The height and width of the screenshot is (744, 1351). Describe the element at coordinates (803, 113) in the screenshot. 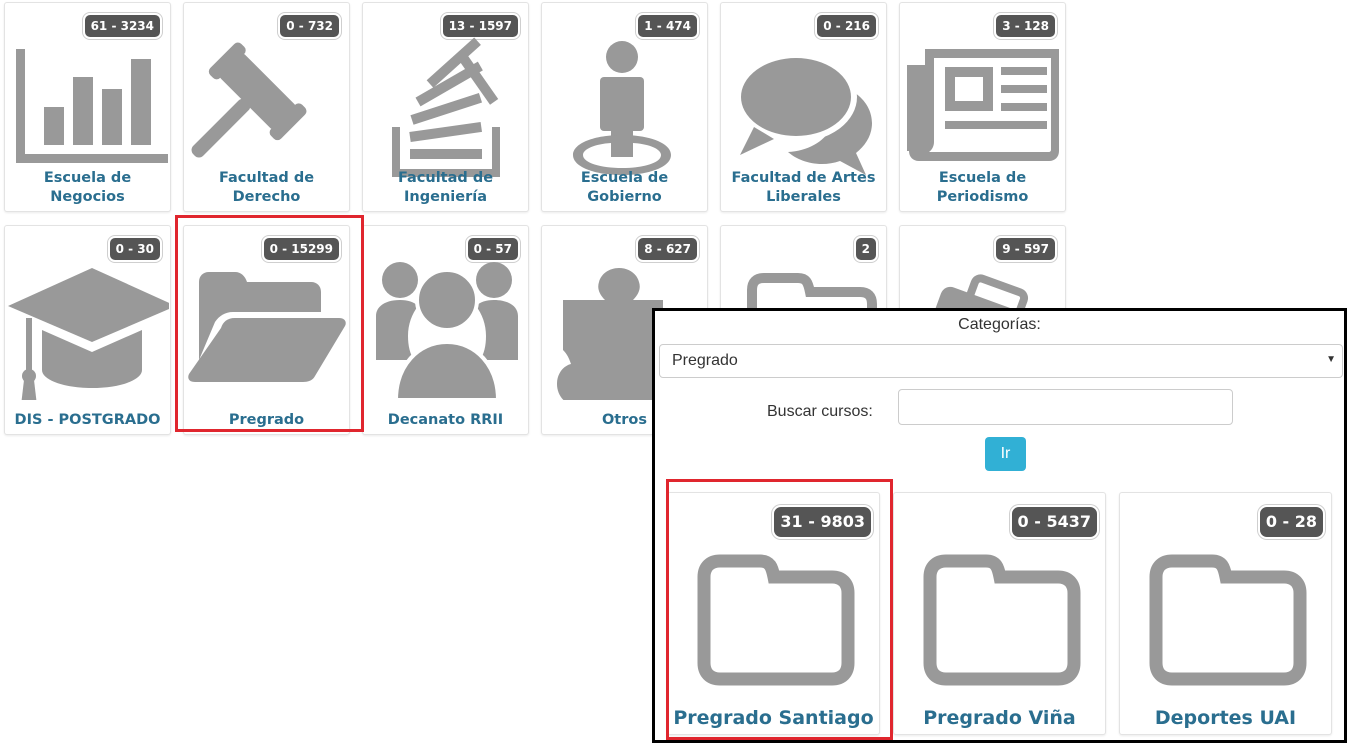

I see `comments-icon` at that location.